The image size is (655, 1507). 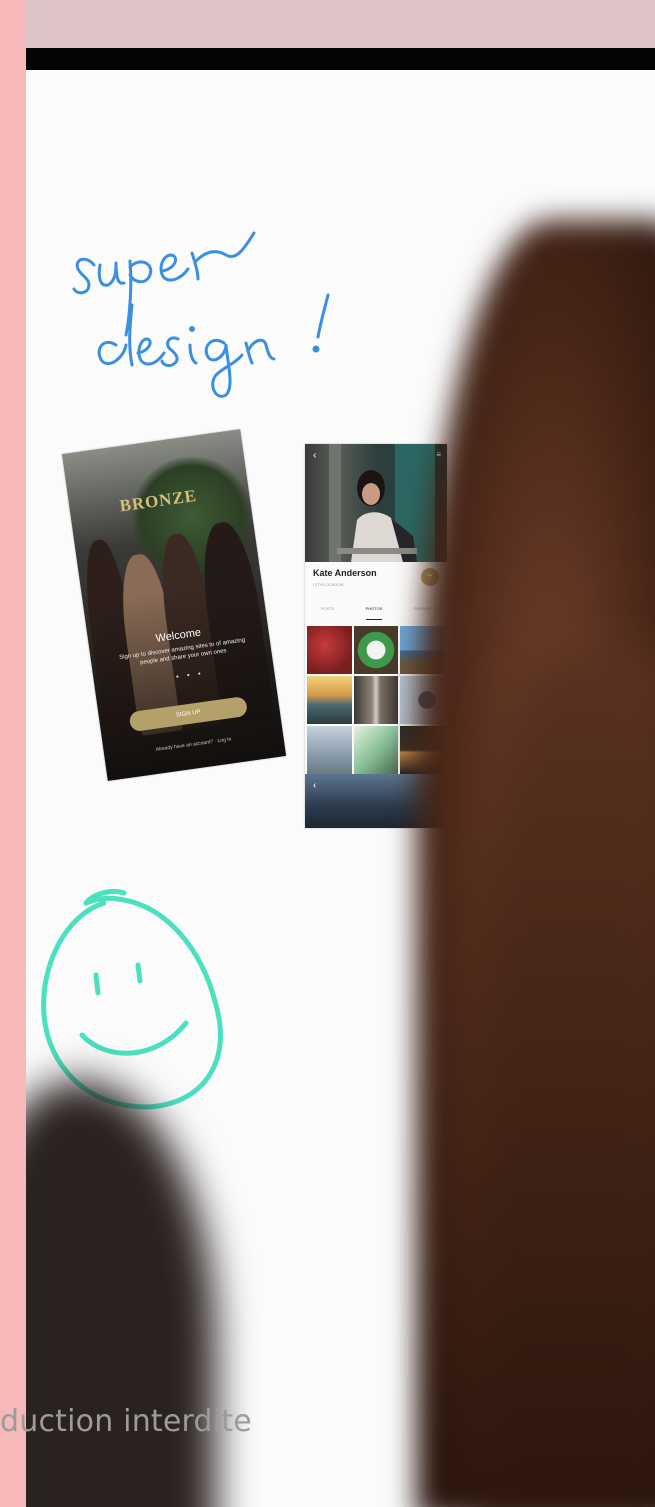 What do you see at coordinates (201, 314) in the screenshot?
I see `handwriting-super-design` at bounding box center [201, 314].